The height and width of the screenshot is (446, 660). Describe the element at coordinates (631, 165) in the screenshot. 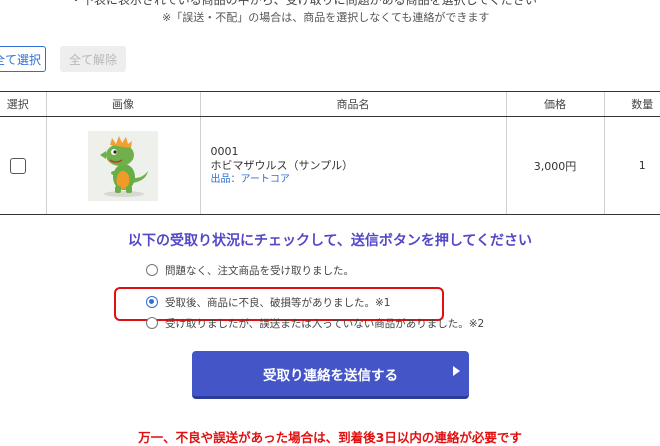

I see `quantity-cell: 1` at that location.